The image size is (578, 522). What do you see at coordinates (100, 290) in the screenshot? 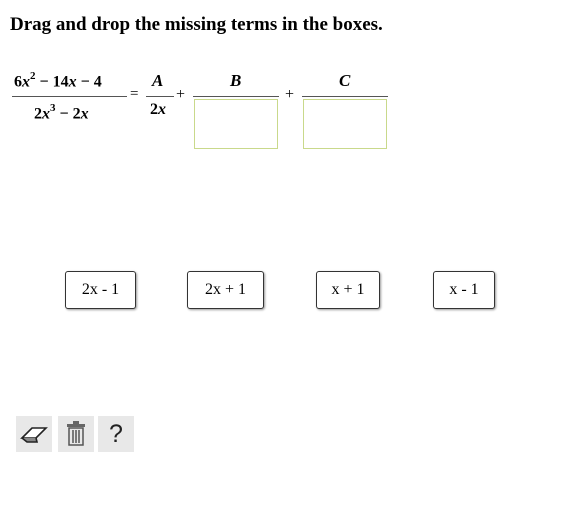
I see `tile-2x-minus-1: 2x - 1` at bounding box center [100, 290].